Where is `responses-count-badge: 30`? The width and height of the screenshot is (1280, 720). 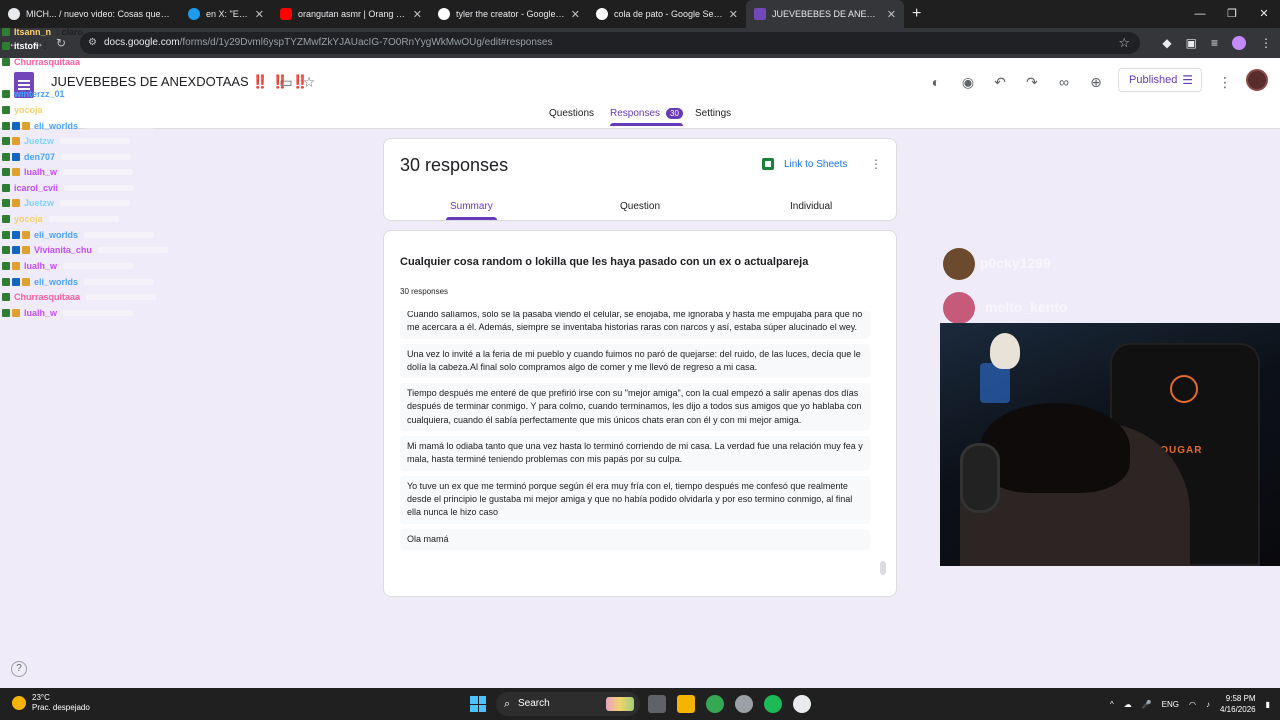 responses-count-badge: 30 is located at coordinates (674, 113).